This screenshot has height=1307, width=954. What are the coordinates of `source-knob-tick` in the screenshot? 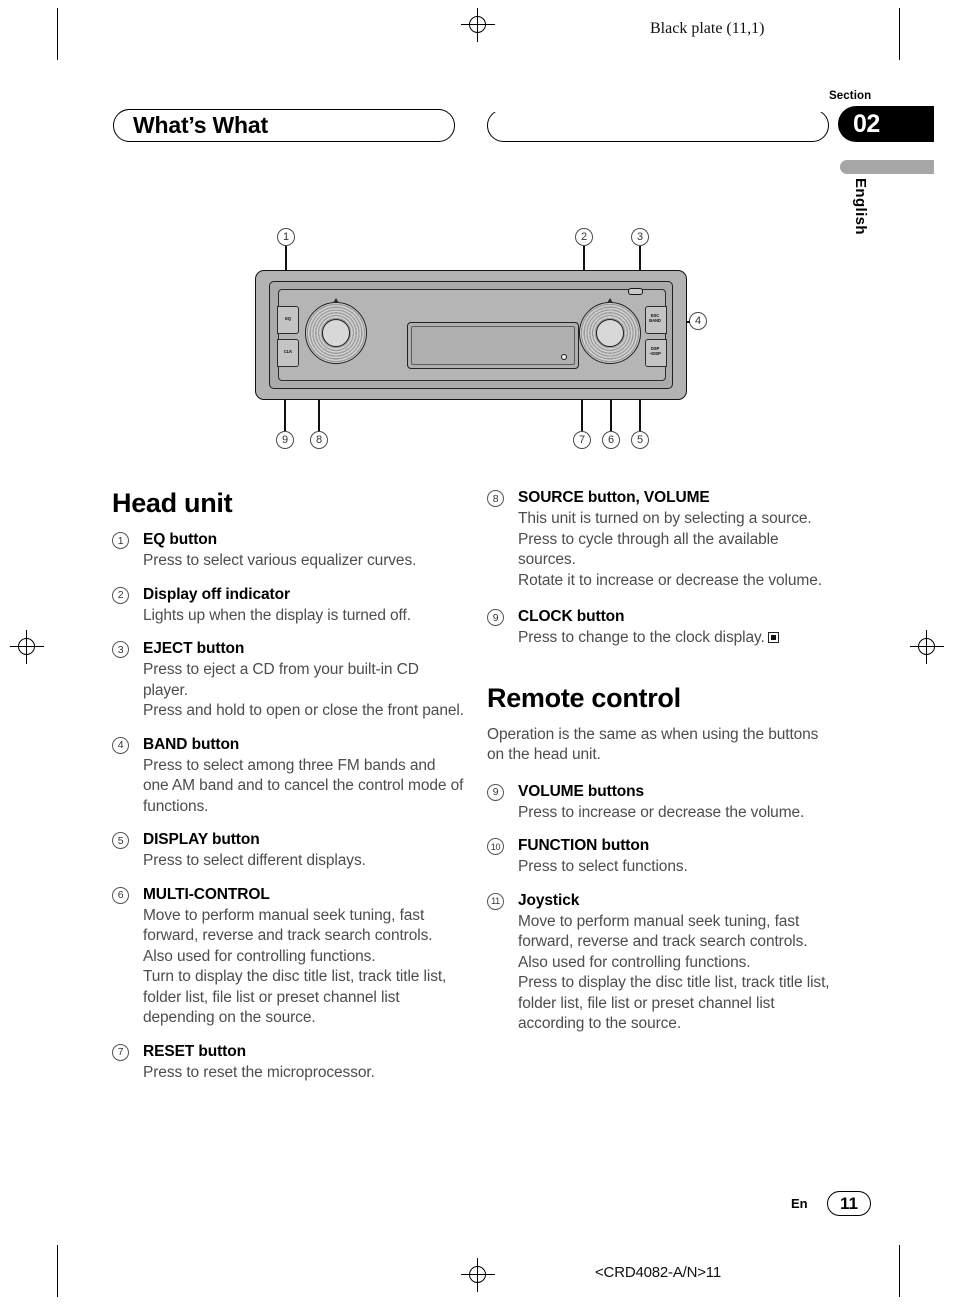 It's located at (336, 300).